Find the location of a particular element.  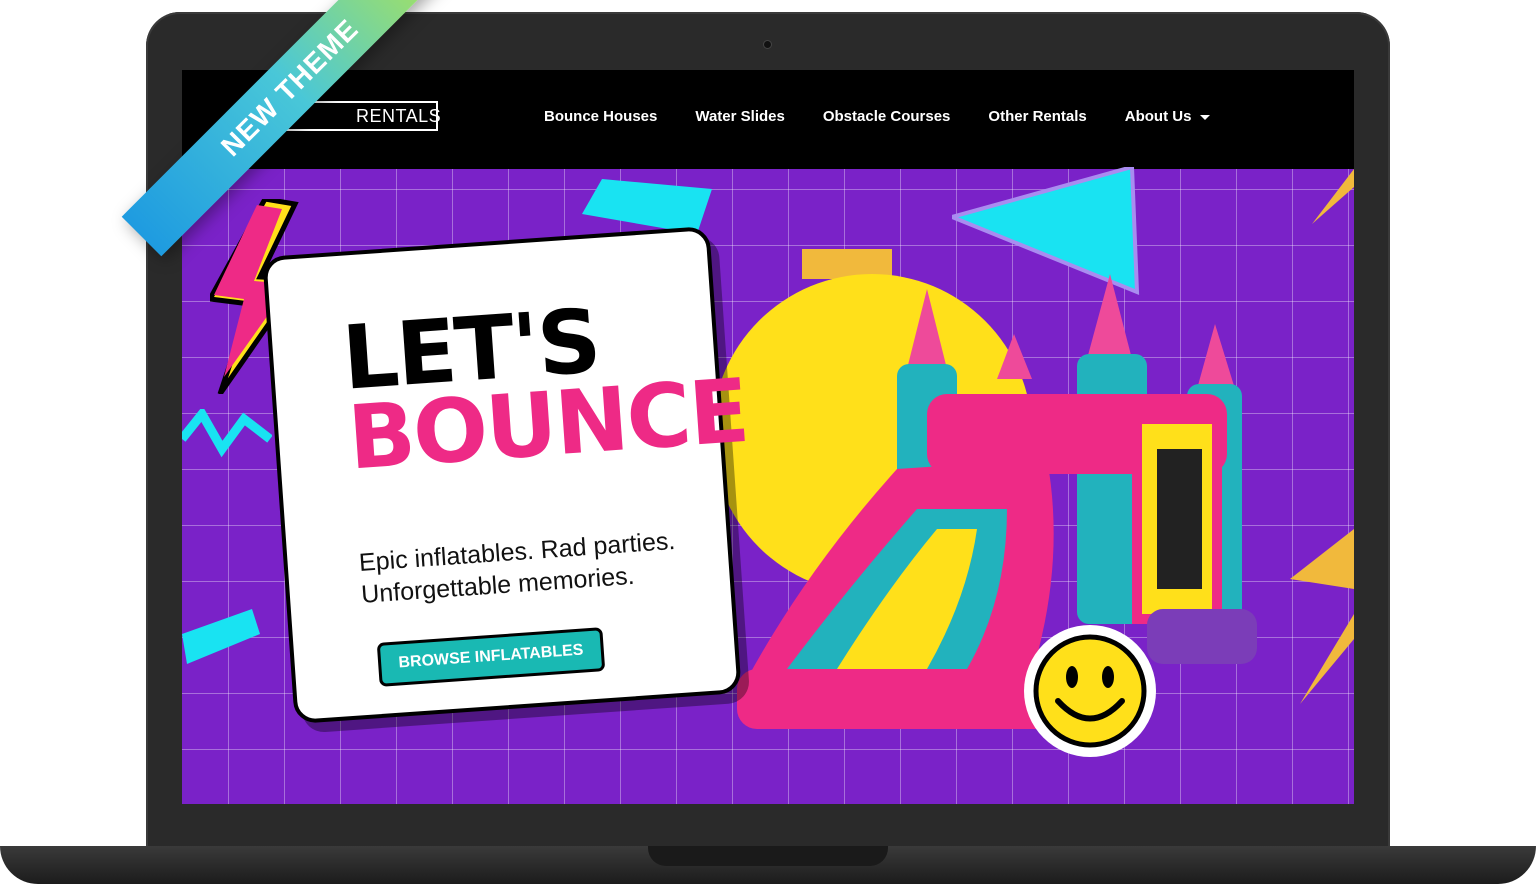

smiley-face-icon is located at coordinates (1090, 691).